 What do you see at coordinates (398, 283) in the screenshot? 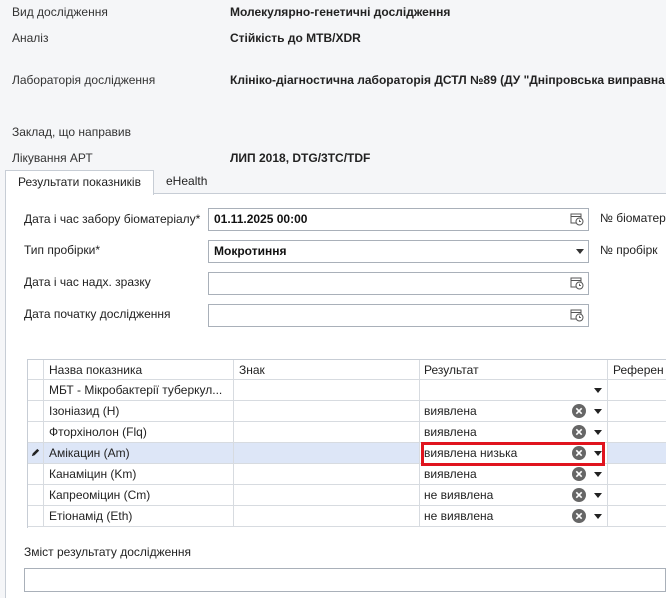
I see `received-datetime-input` at bounding box center [398, 283].